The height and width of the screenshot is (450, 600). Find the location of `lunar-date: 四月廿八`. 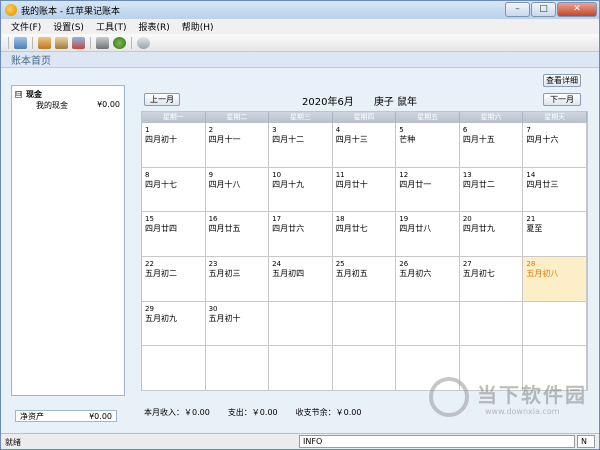

lunar-date: 四月廿八 is located at coordinates (415, 229).